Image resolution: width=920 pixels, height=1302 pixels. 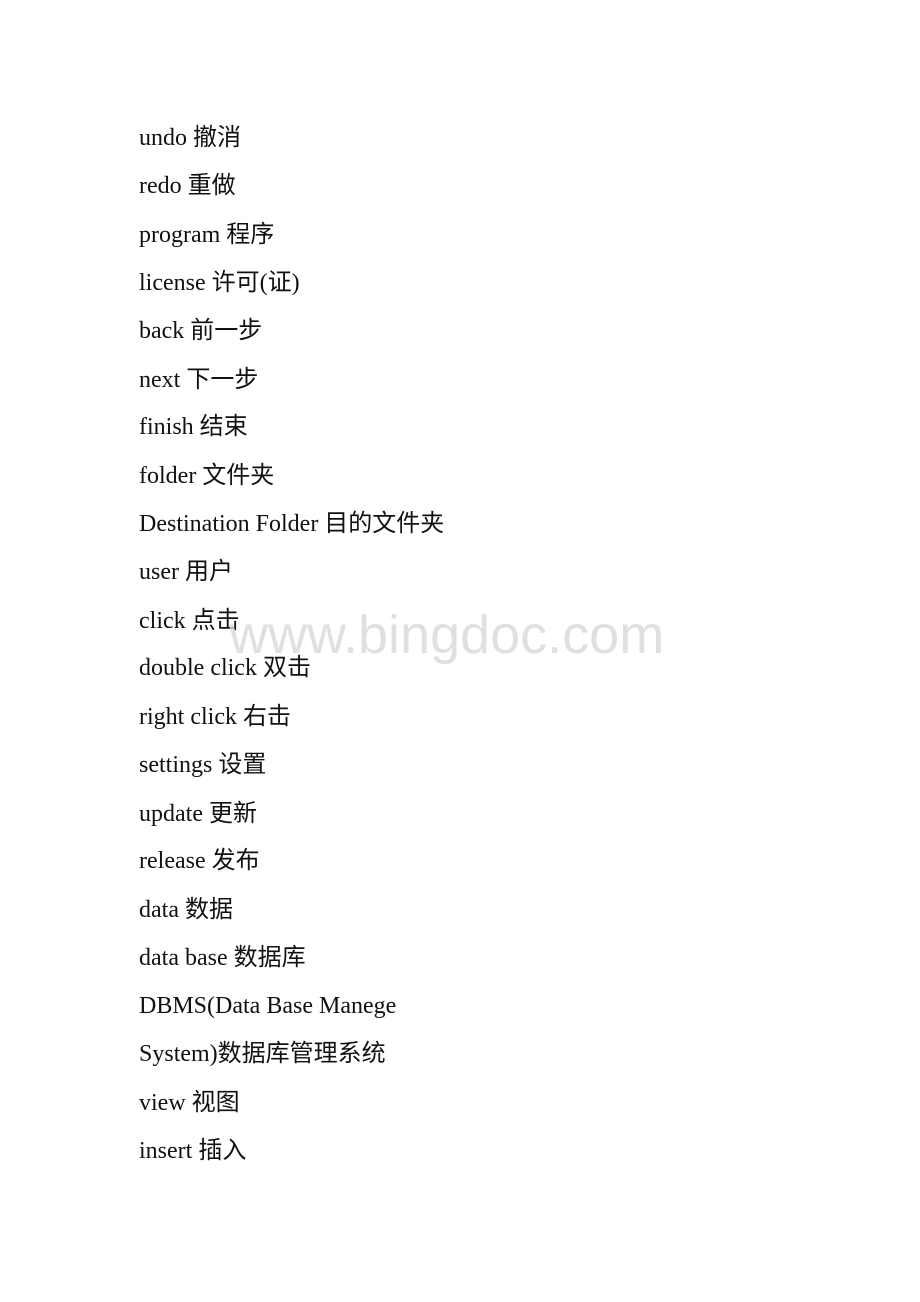 What do you see at coordinates (215, 717) in the screenshot?
I see `text-line: right click 右击` at bounding box center [215, 717].